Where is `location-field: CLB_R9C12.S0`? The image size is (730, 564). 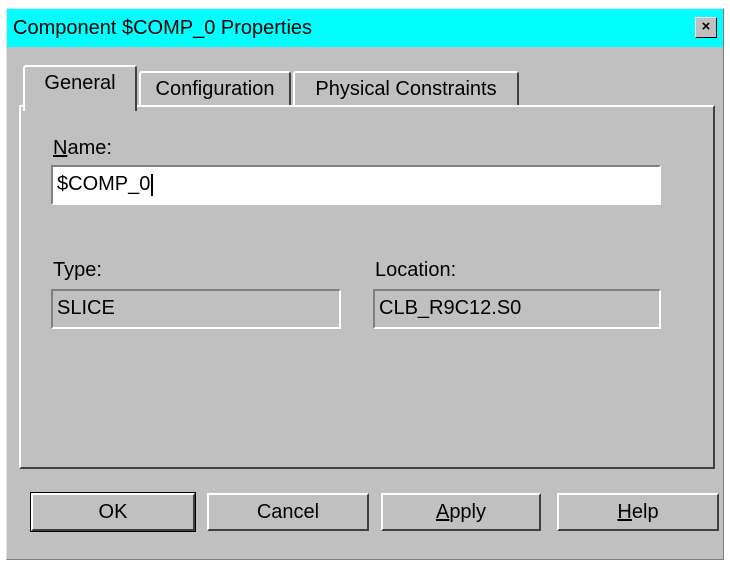 location-field: CLB_R9C12.S0 is located at coordinates (517, 309).